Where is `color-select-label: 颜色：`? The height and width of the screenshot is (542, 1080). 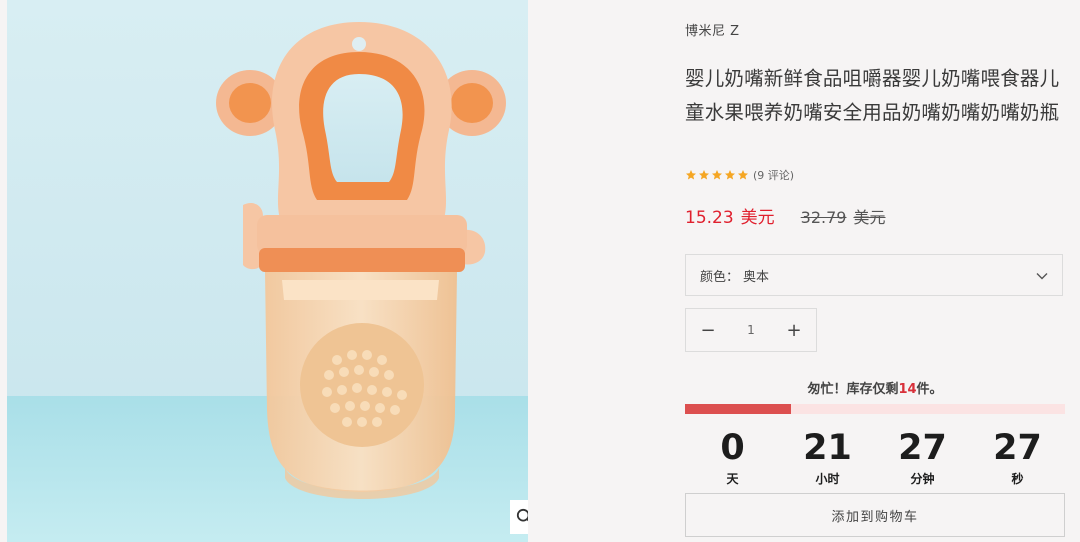
color-select-label: 颜色： is located at coordinates (720, 277).